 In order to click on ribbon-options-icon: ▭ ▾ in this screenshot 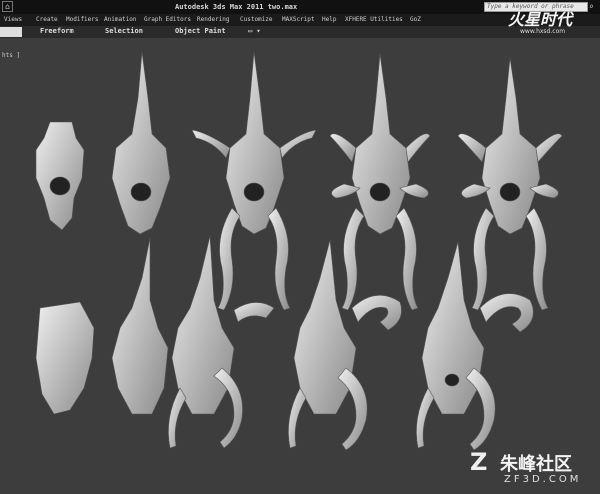, I will do `click(254, 31)`.